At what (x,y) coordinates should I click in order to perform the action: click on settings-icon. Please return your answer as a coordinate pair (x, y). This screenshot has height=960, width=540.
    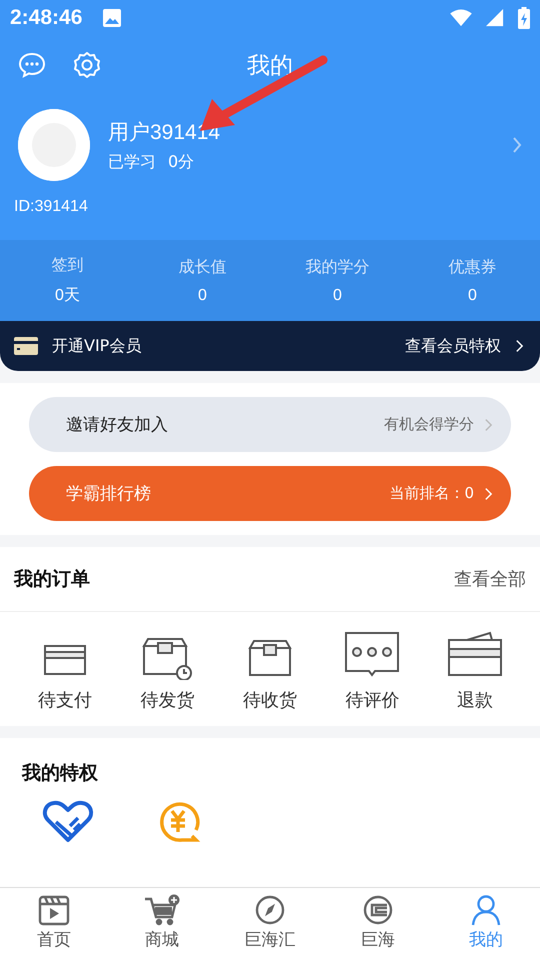
    Looking at the image, I should click on (87, 65).